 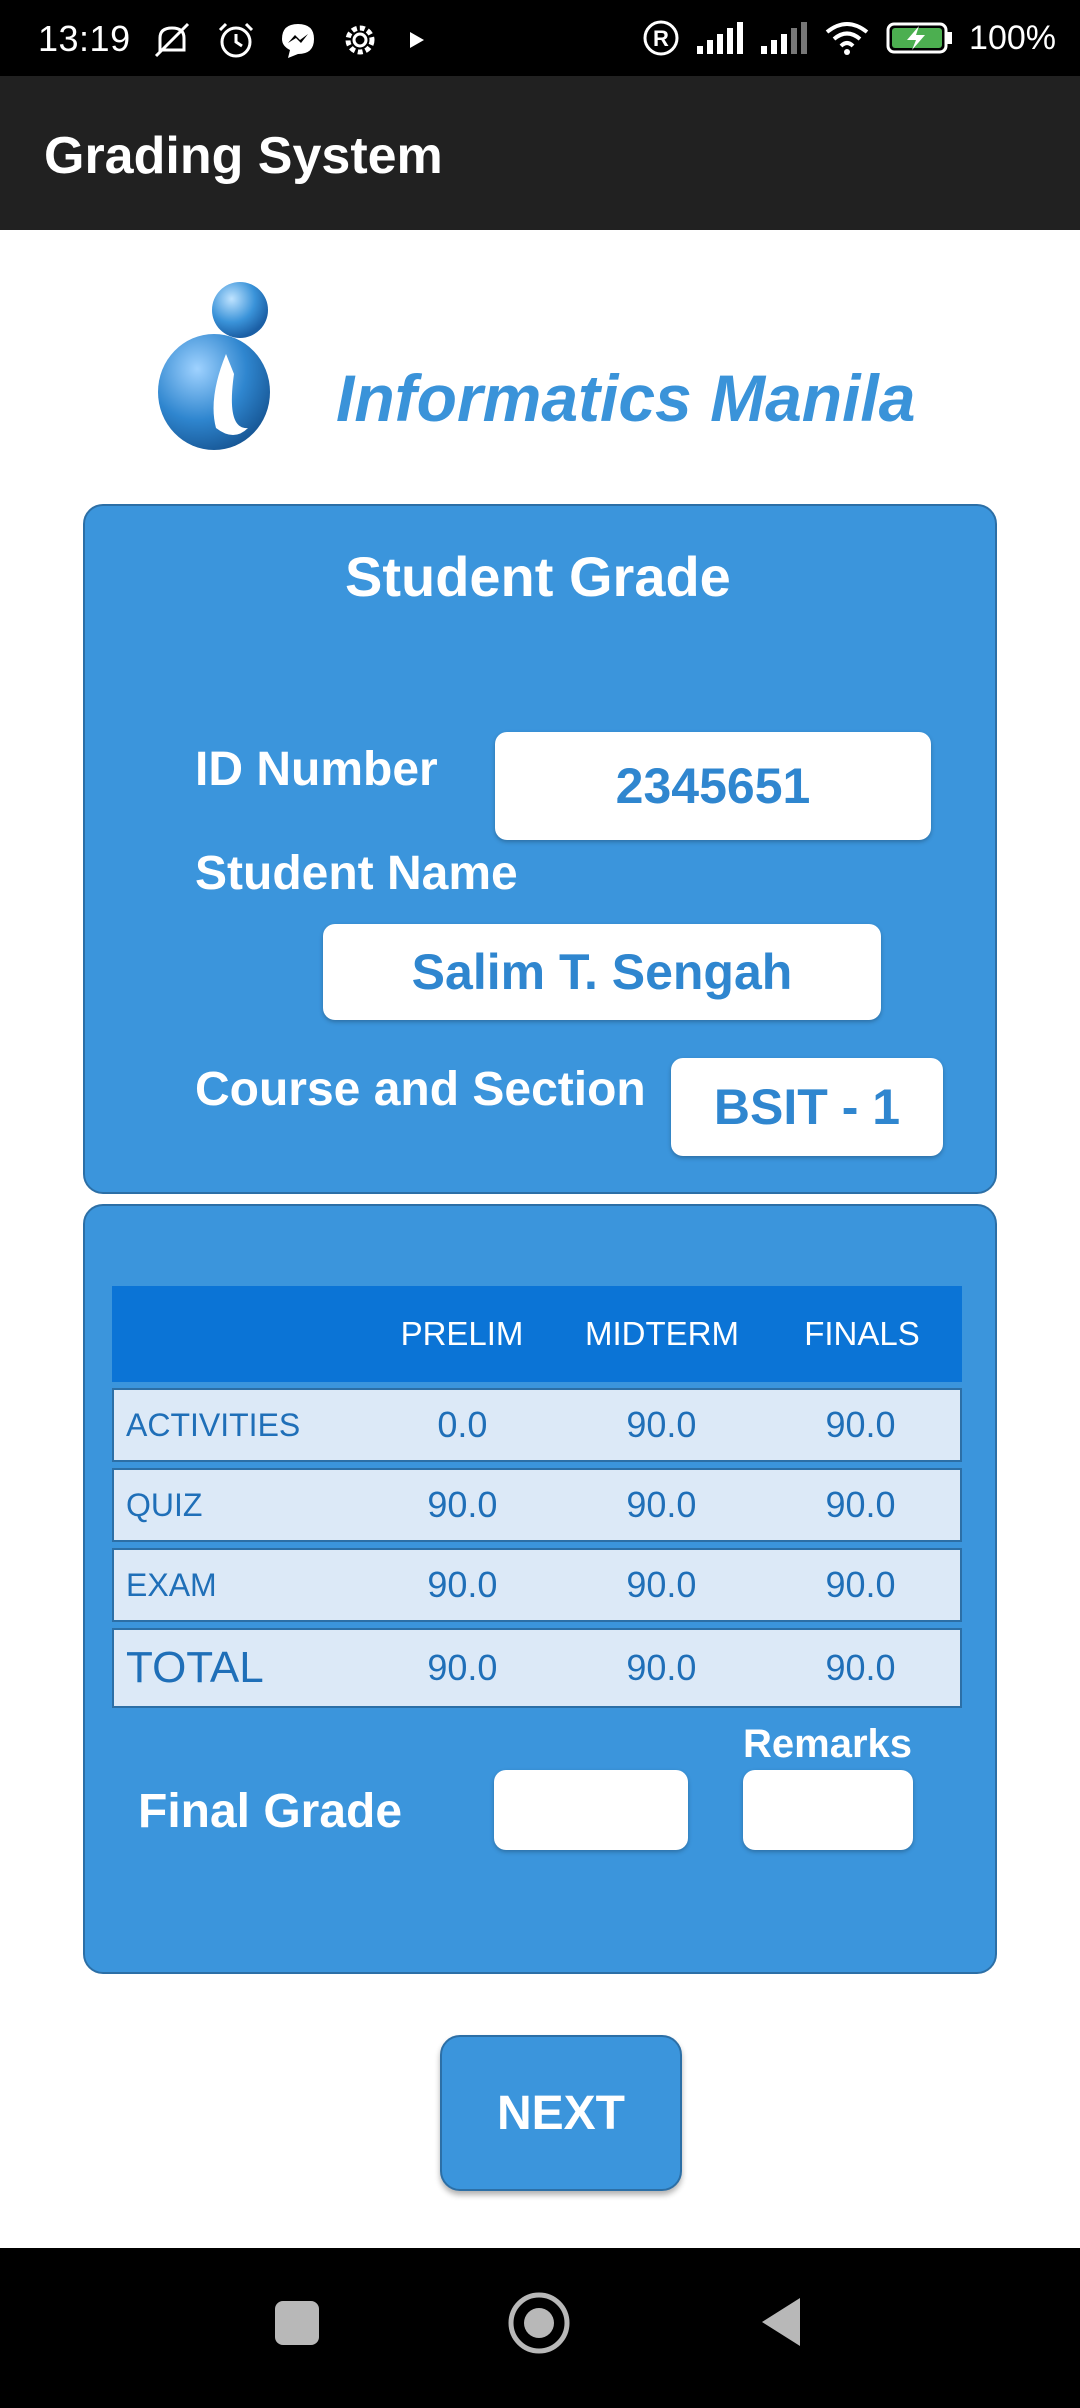 I want to click on course-section-field: BSIT - 1, so click(x=807, y=1107).